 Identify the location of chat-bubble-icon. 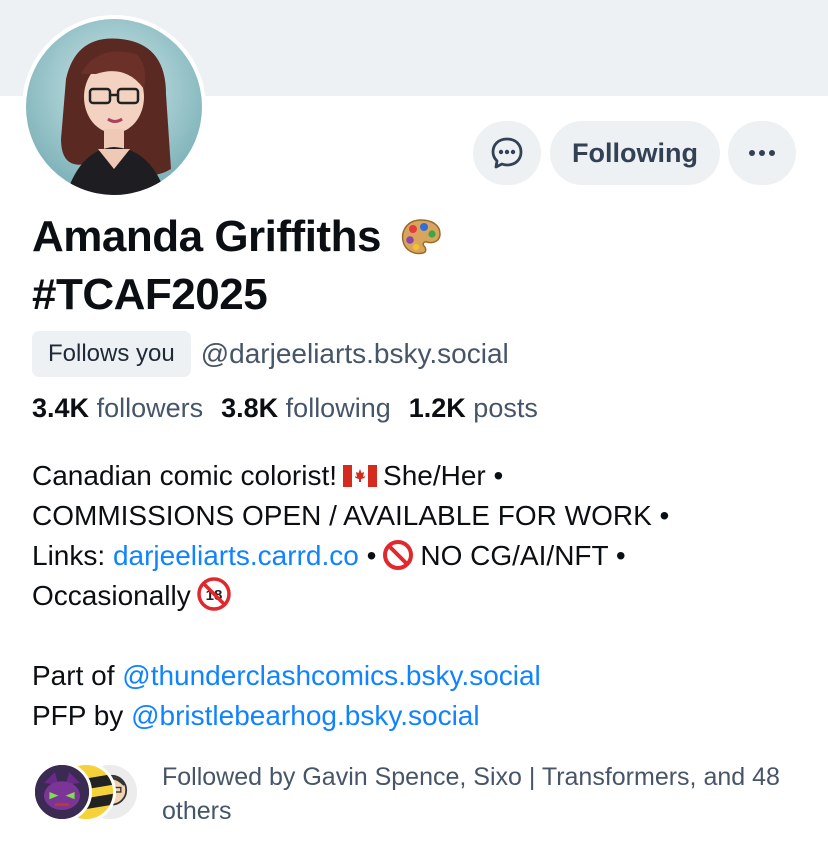
(507, 153).